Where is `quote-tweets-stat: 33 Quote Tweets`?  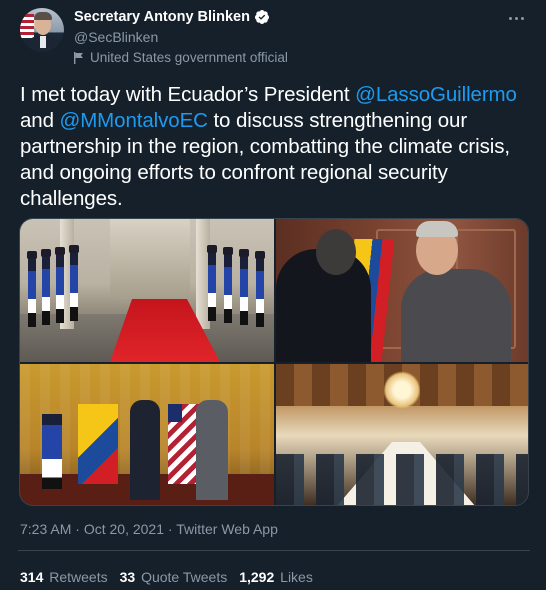
quote-tweets-stat: 33 Quote Tweets is located at coordinates (174, 577).